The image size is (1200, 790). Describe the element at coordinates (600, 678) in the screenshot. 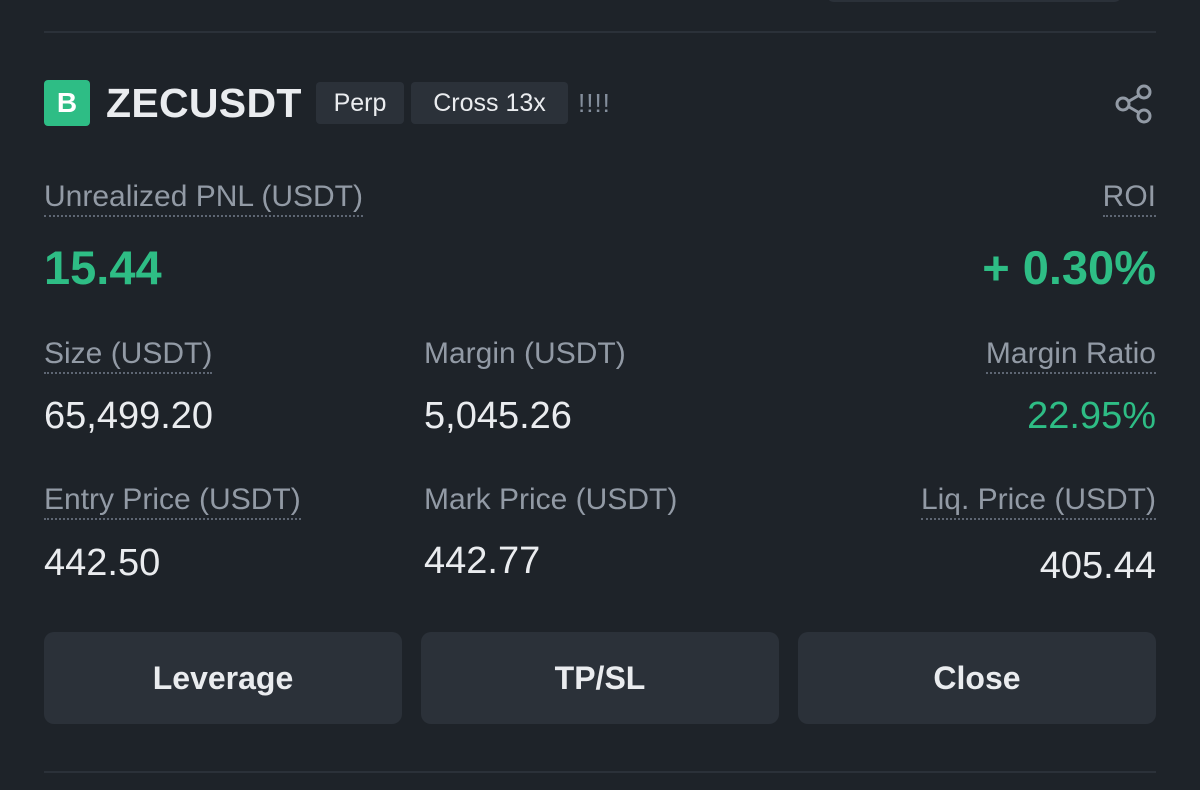

I see `tpsl-button: TP/SL` at that location.